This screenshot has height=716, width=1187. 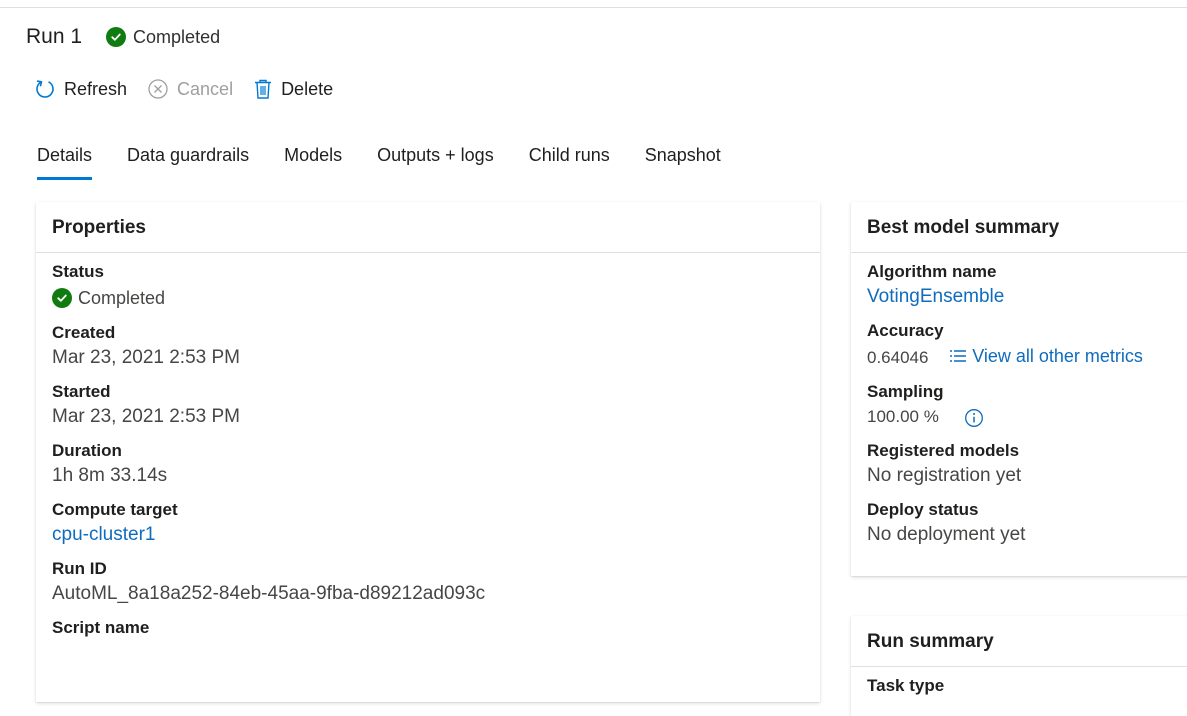 I want to click on compute-target-link: cpu-cluster1, so click(x=428, y=535).